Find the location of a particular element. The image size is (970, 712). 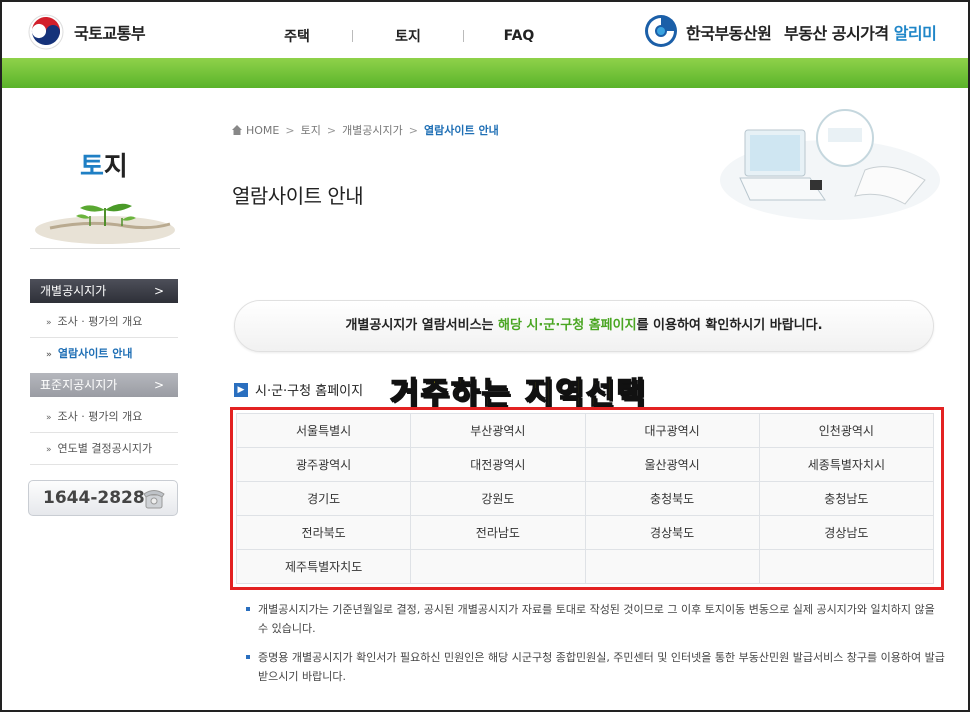

site-header: 국토교통부 주택 토지 FAQ 한국부동산원 부동산 공시가격 알리미 is located at coordinates (485, 30).